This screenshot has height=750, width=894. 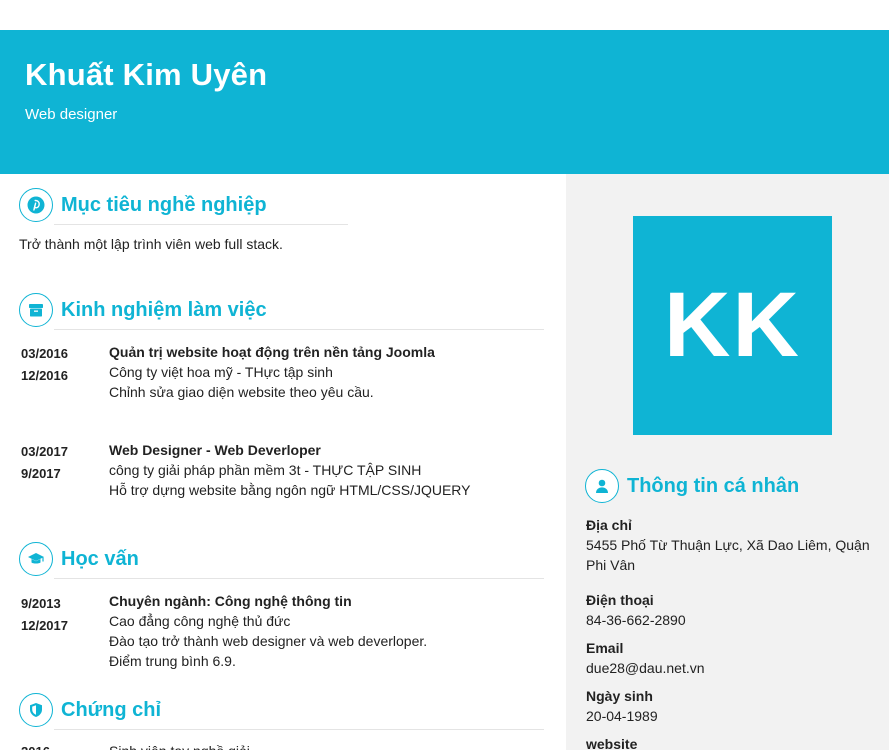 I want to click on candidate-name: Khuất Kim Uyên, so click(x=146, y=74).